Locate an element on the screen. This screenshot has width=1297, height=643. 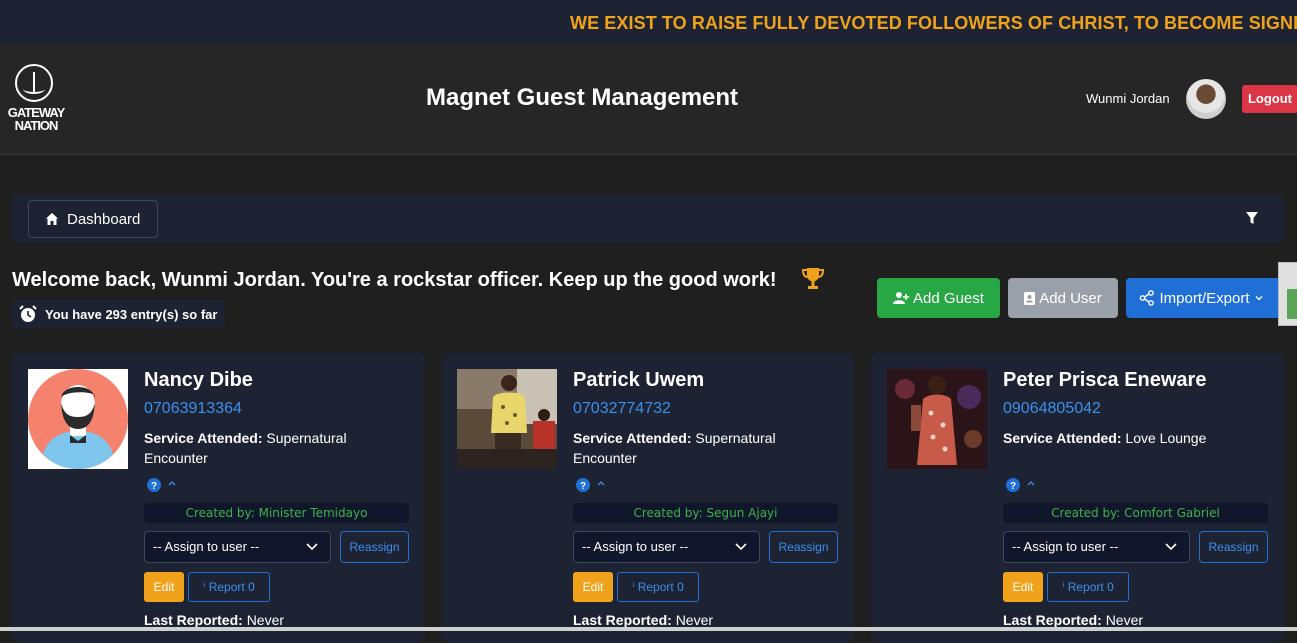
guest-phone-link: 09064805042 is located at coordinates (1052, 409).